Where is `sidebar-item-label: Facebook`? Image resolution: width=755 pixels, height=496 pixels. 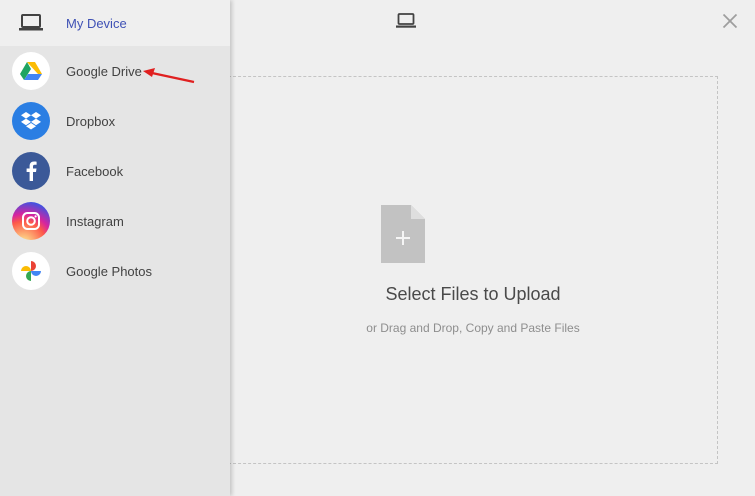
sidebar-item-label: Facebook is located at coordinates (95, 171).